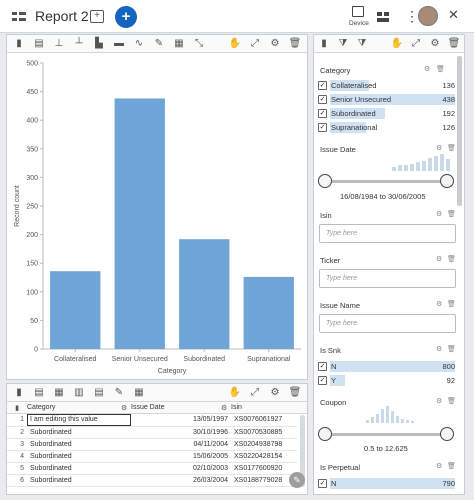  I want to click on table-row: 6 Subordinated 26/03/2004 XS0188779028, so click(152, 480).